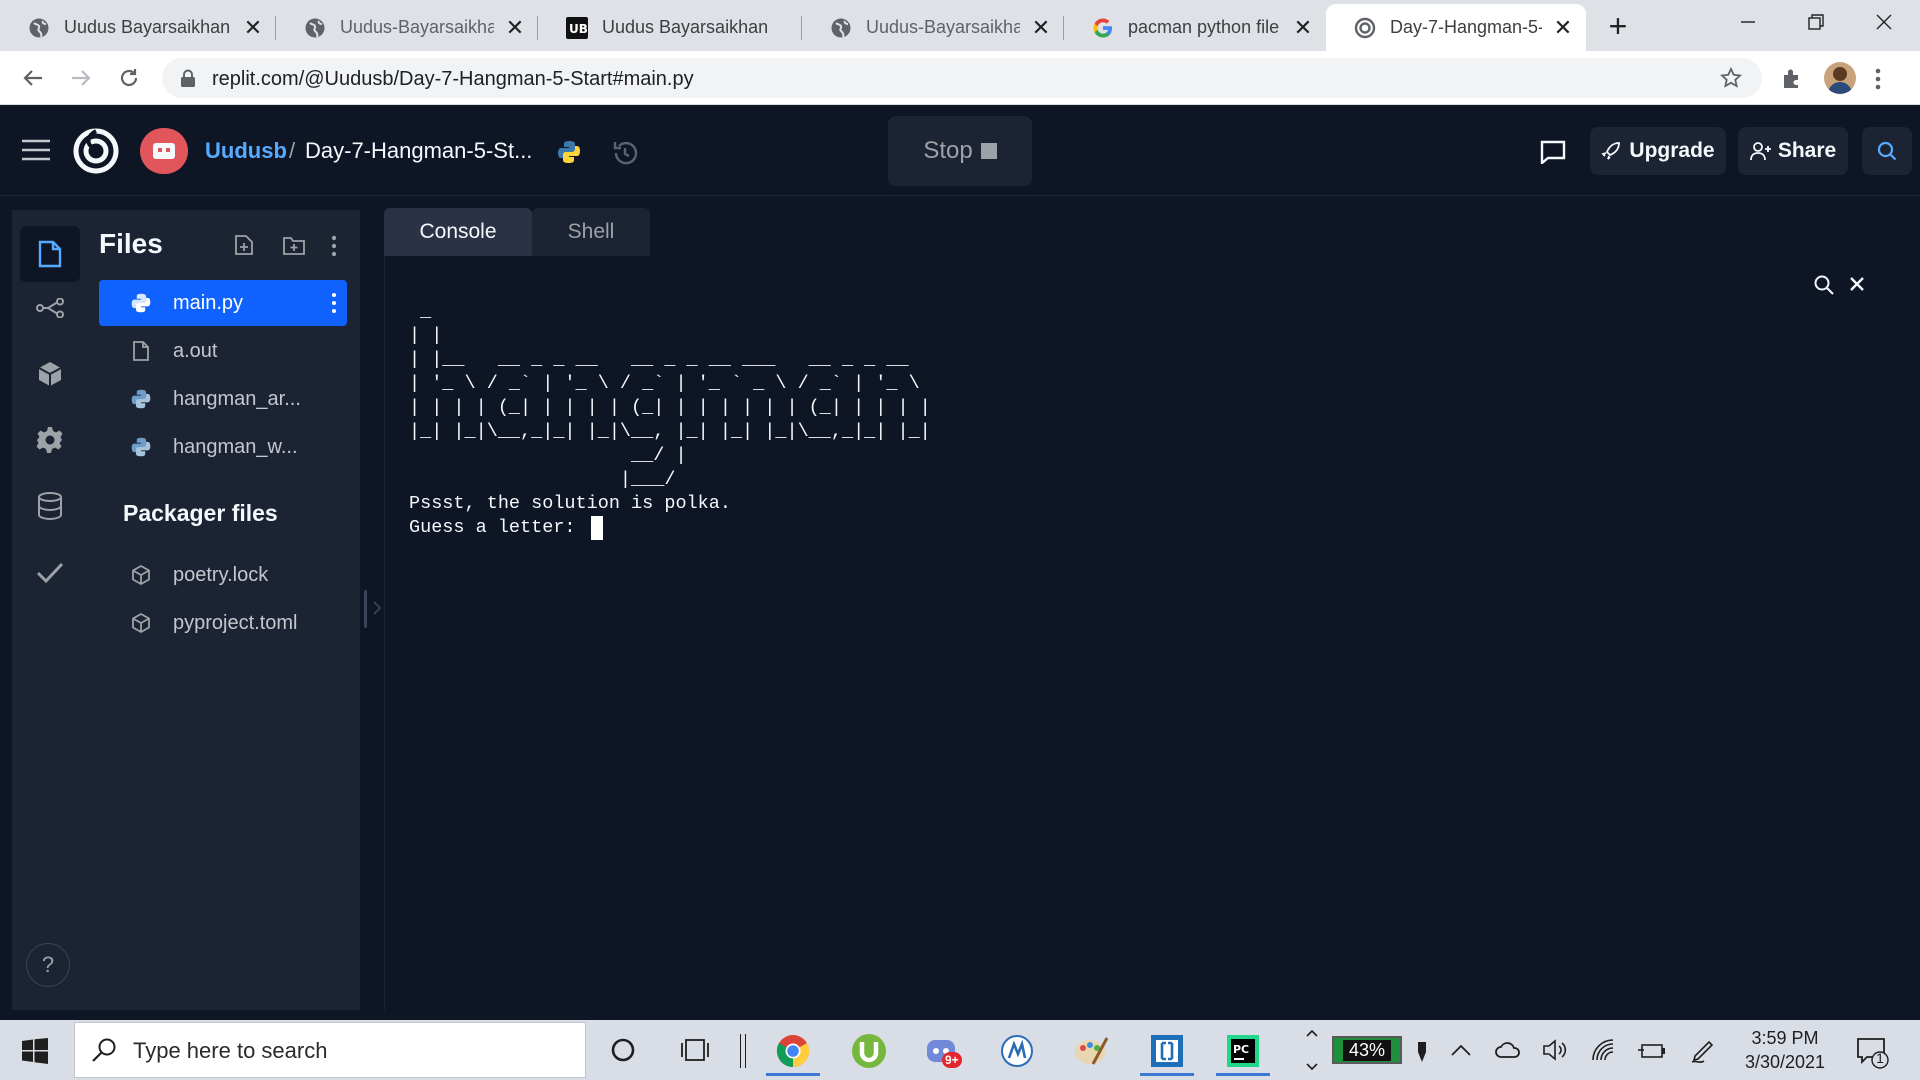 The image size is (1920, 1080). I want to click on extensions-icon, so click(1792, 79).